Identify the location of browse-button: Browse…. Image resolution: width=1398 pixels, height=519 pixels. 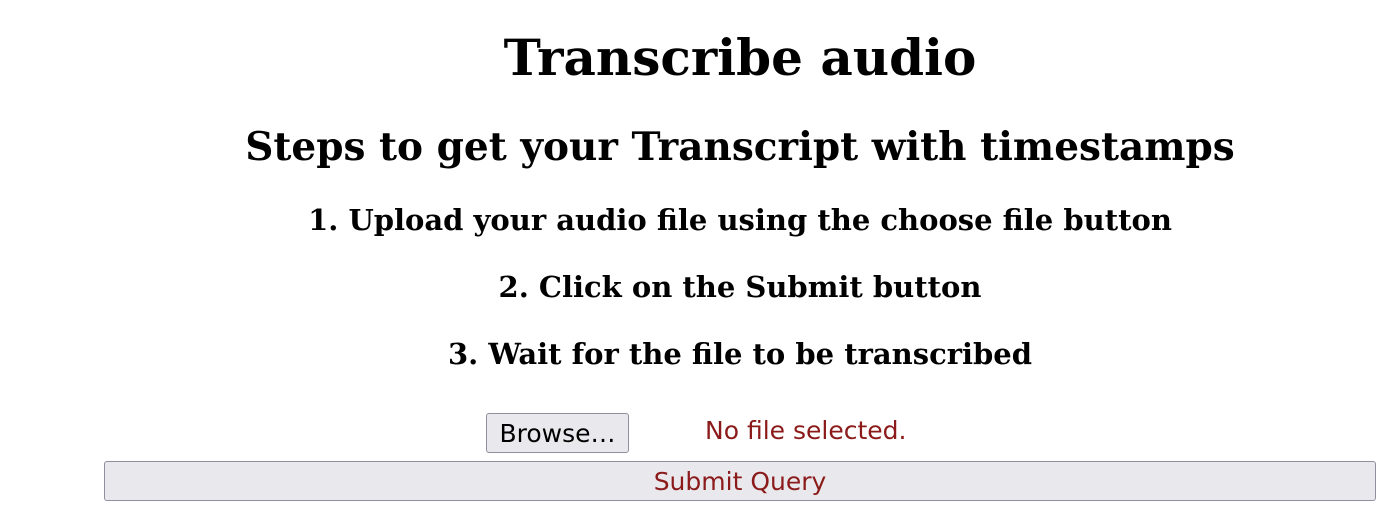
(557, 433).